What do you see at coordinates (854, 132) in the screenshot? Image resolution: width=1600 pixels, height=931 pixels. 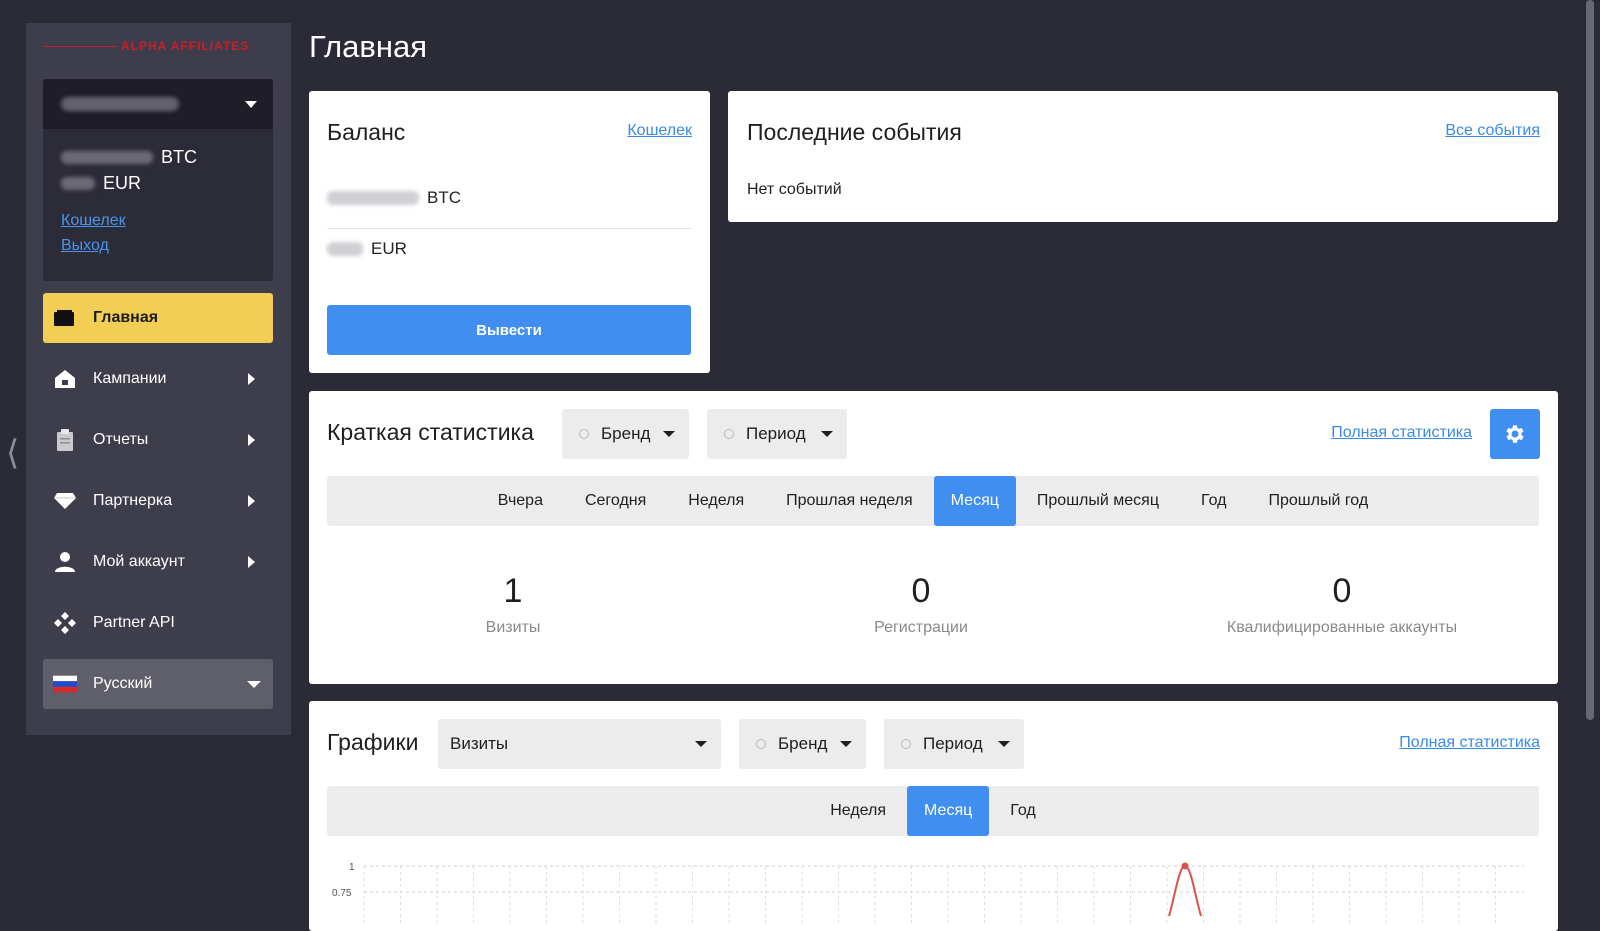 I see `recent-events-title: Последние события` at bounding box center [854, 132].